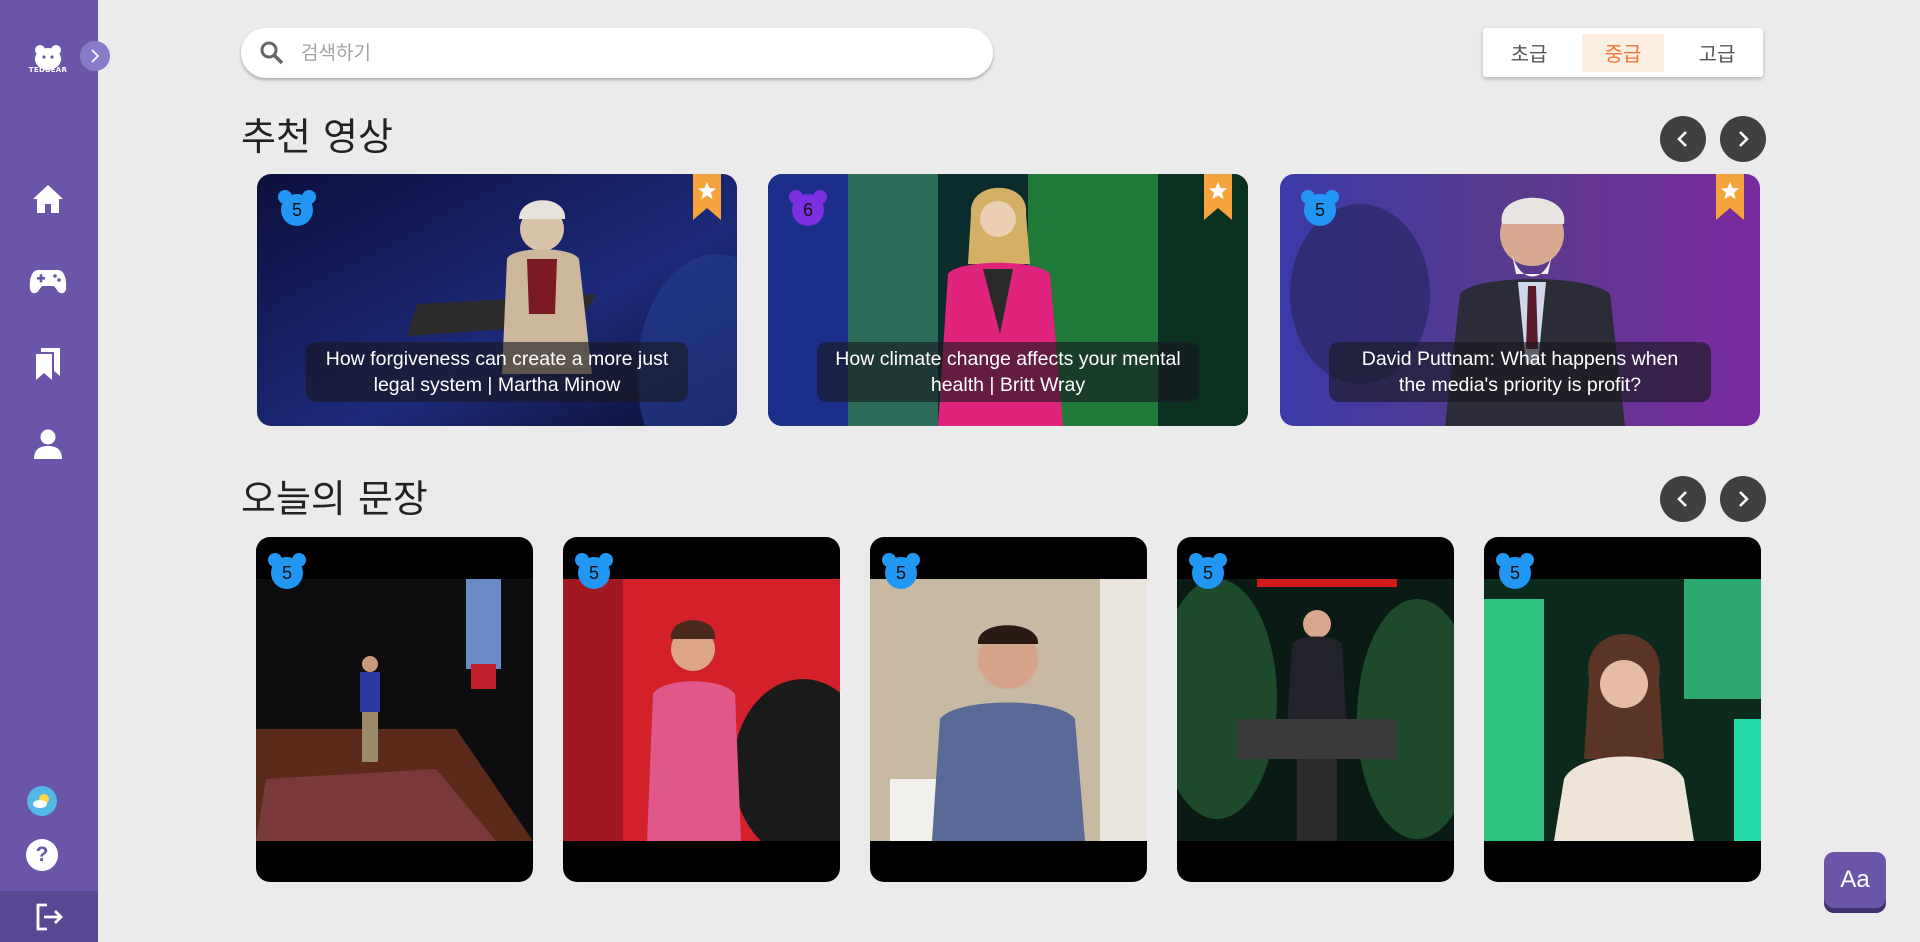  What do you see at coordinates (1683, 499) in the screenshot?
I see `sentences-prev-button` at bounding box center [1683, 499].